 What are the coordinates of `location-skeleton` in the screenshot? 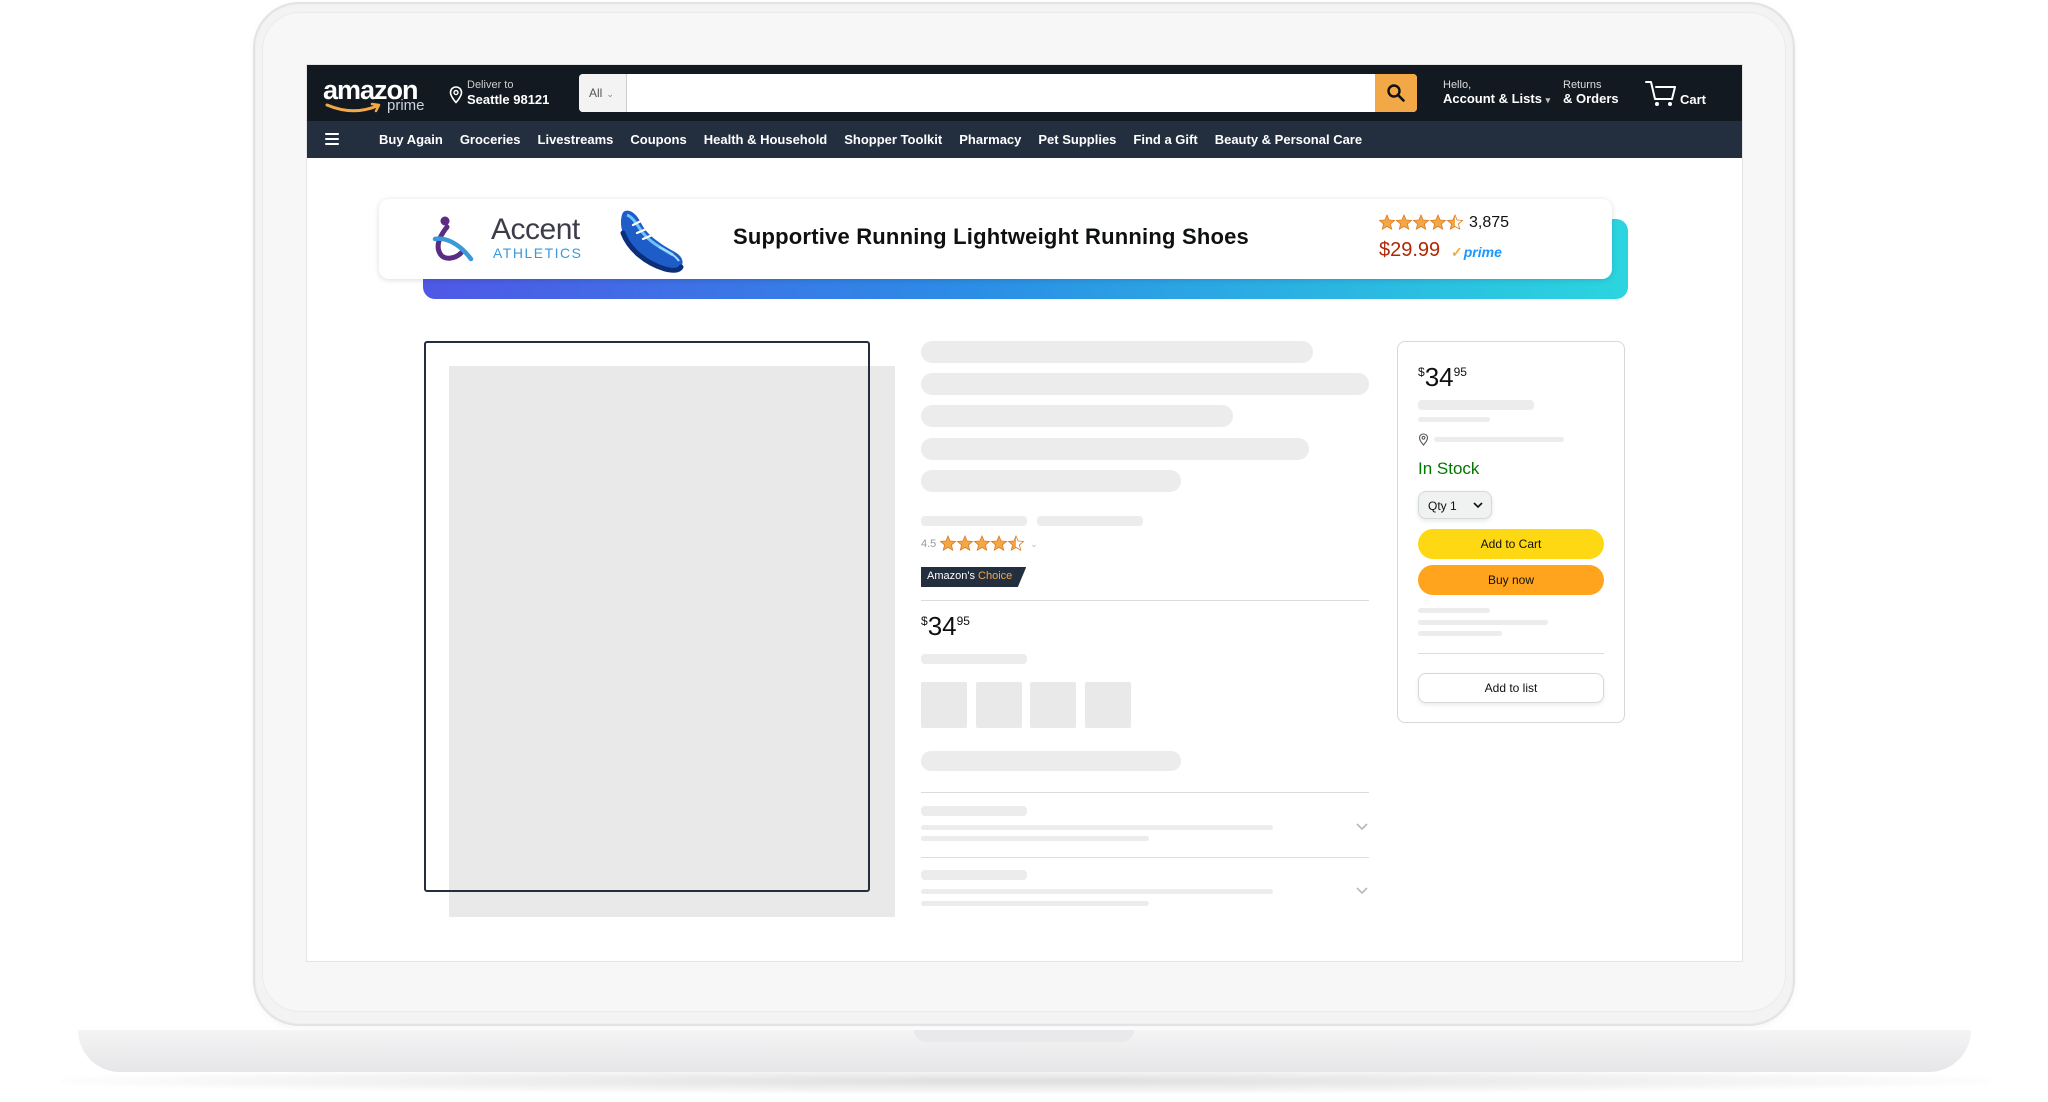 It's located at (1499, 439).